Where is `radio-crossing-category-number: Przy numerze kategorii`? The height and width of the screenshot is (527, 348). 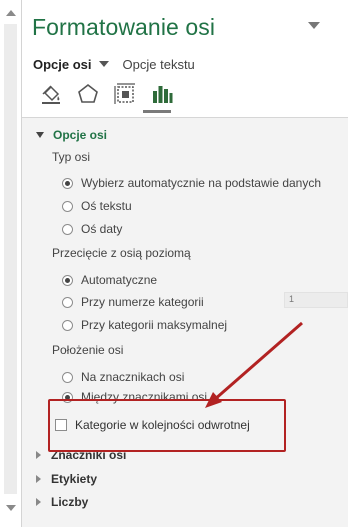
radio-crossing-category-number: Przy numerze kategorii is located at coordinates (133, 302).